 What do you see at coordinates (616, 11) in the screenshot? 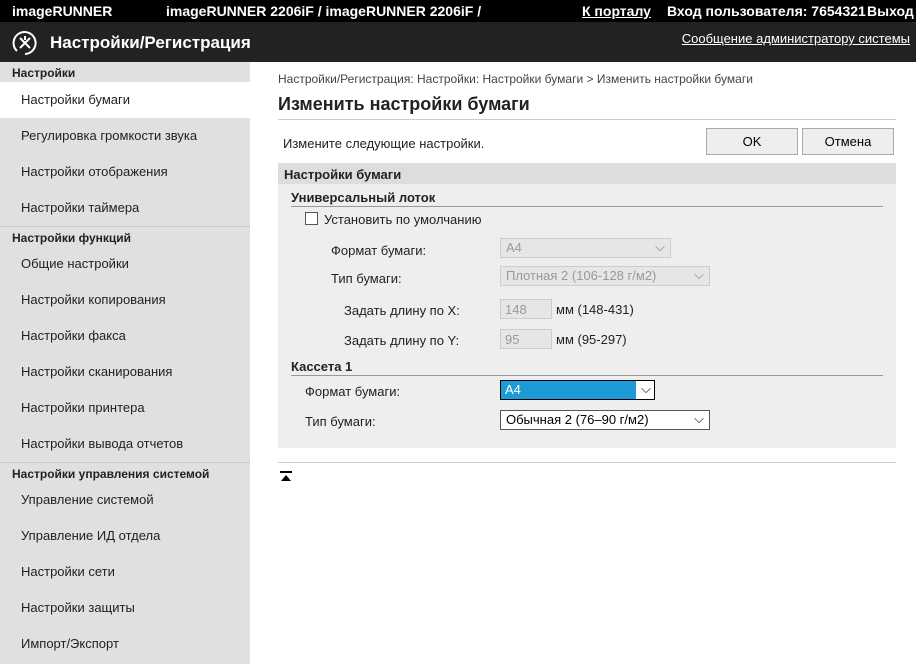
I see `portal-link: К порталу` at bounding box center [616, 11].